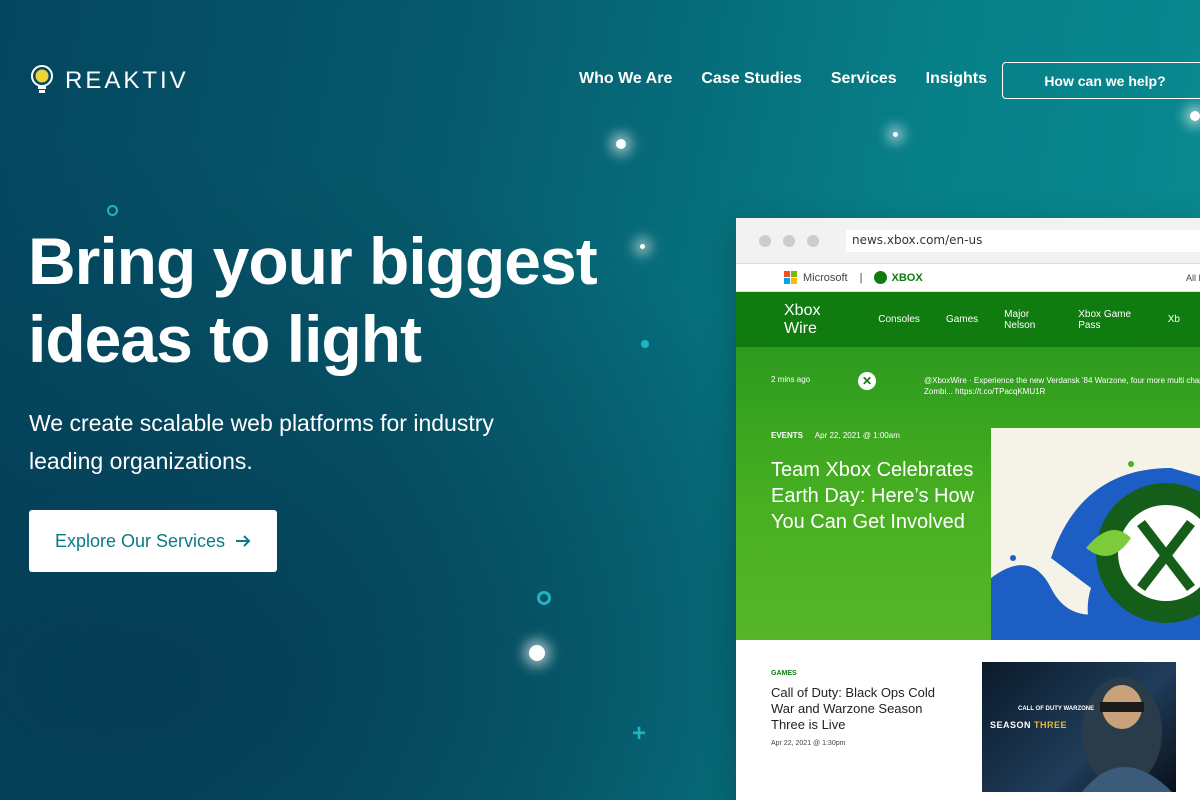 The width and height of the screenshot is (1200, 800). What do you see at coordinates (899, 319) in the screenshot?
I see `site-nav-consoles: Consoles` at bounding box center [899, 319].